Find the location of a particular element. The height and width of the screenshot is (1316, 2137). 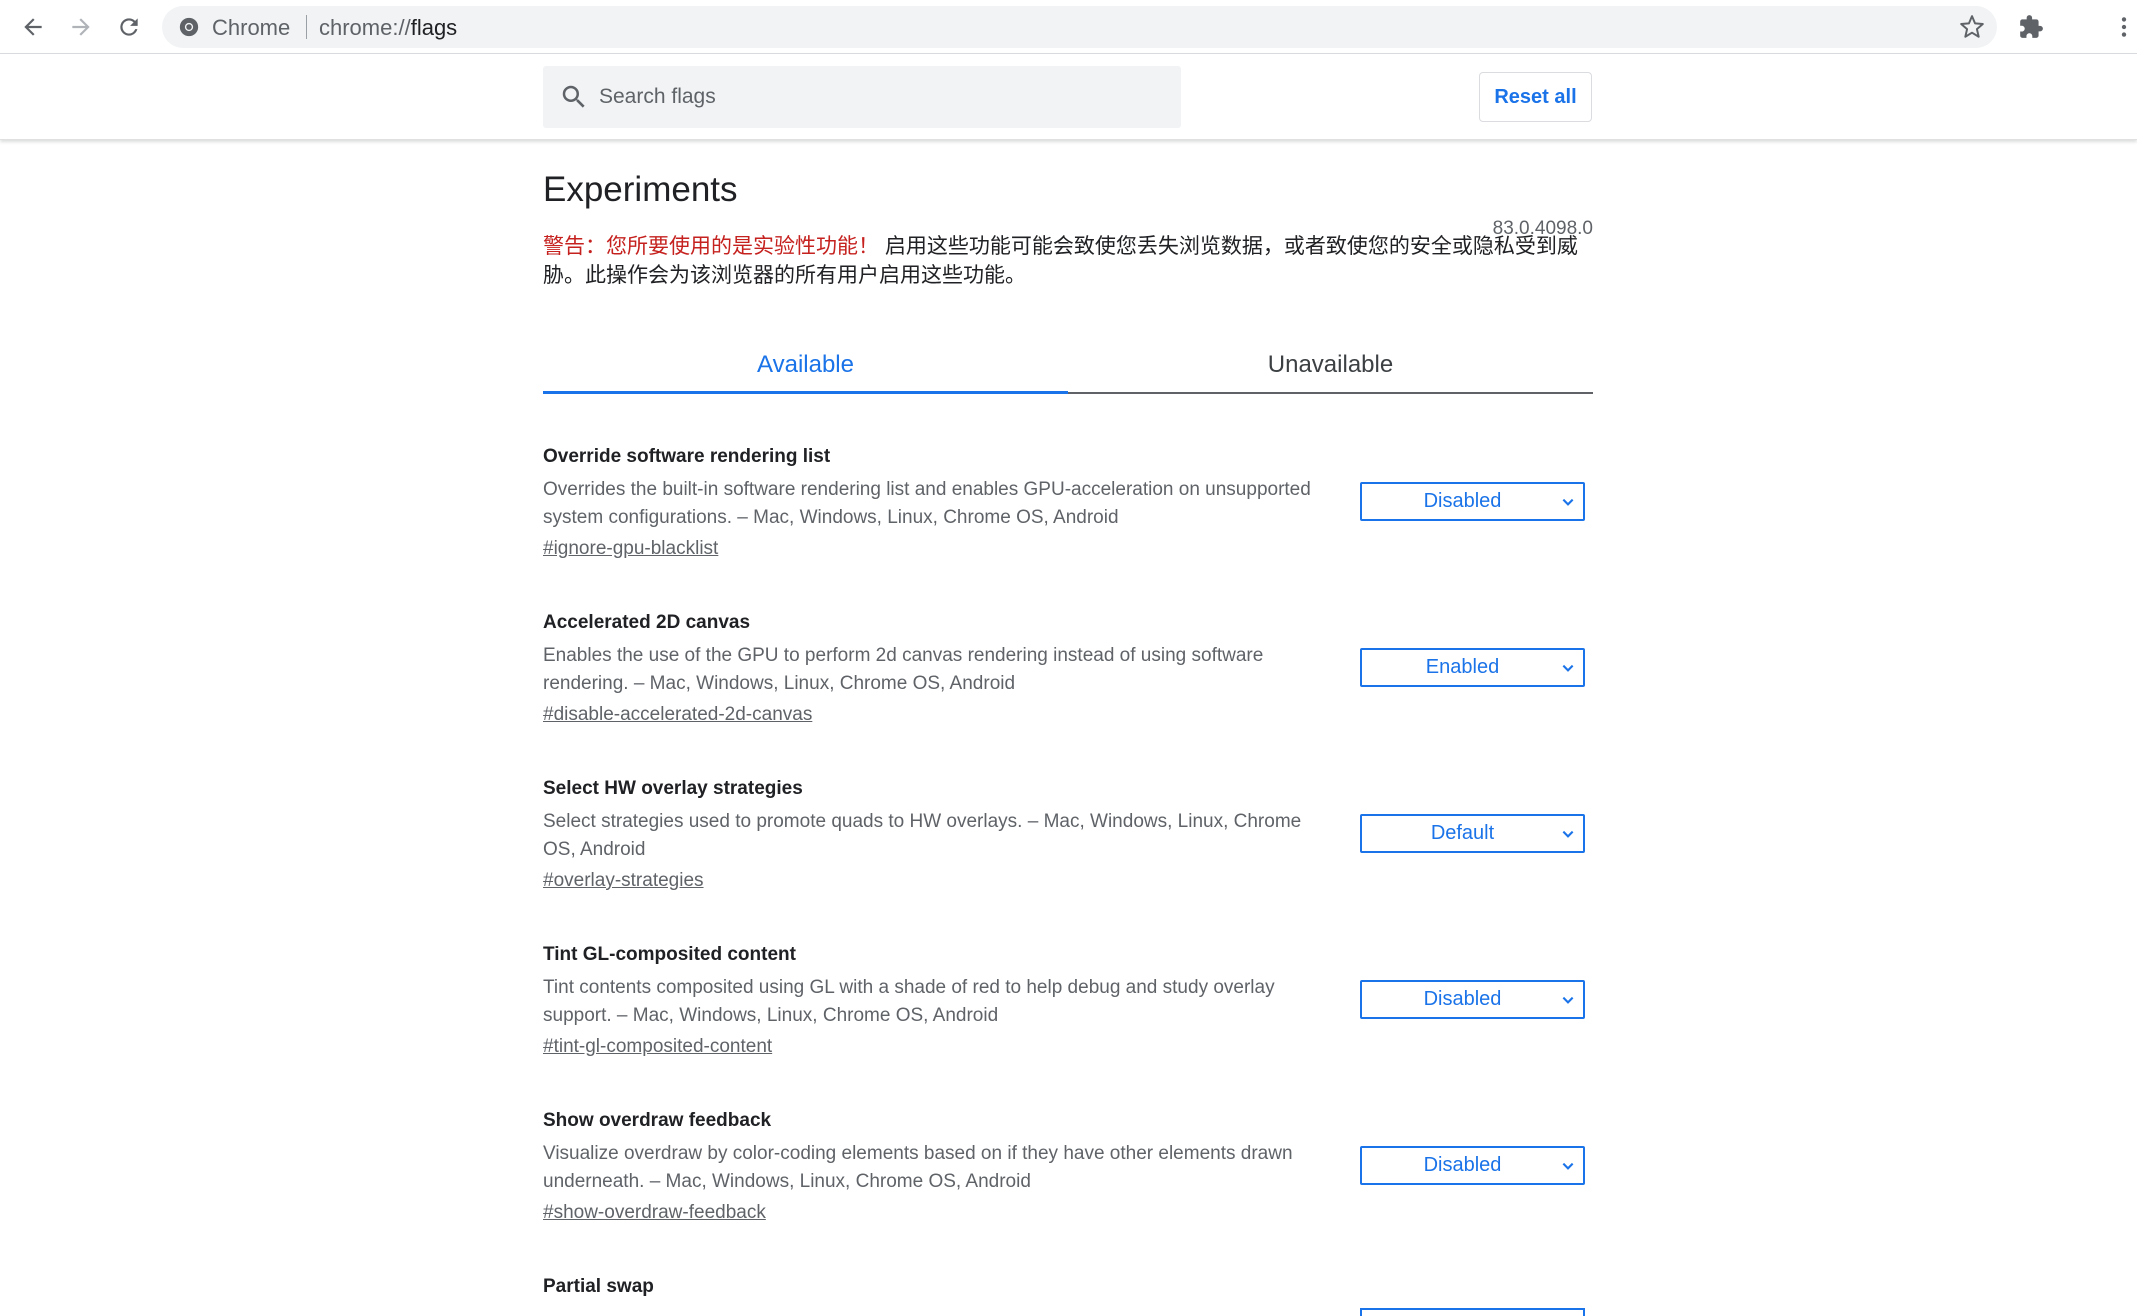

chrome-logo-icon is located at coordinates (189, 27).